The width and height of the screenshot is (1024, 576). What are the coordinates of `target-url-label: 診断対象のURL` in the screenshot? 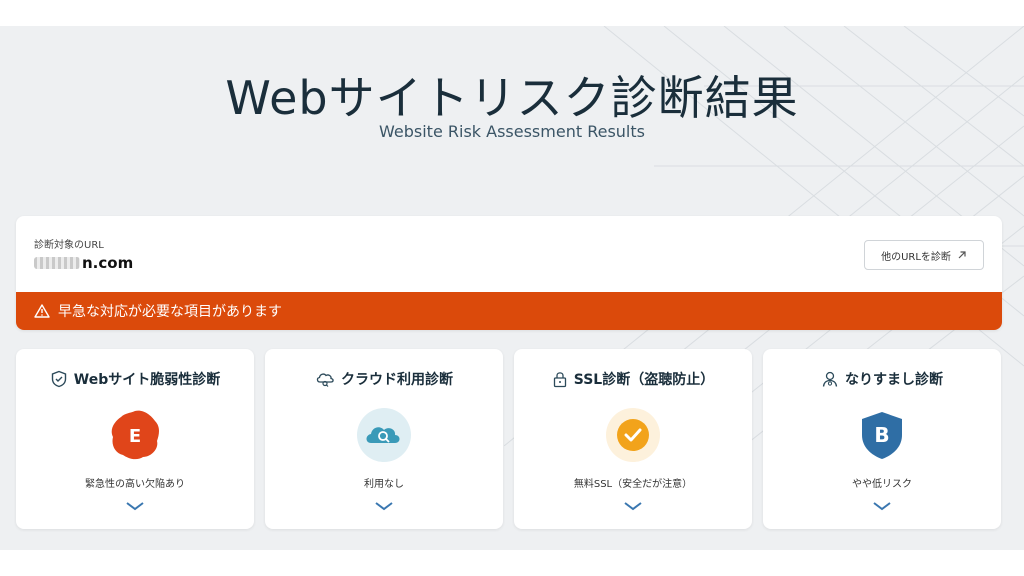 It's located at (69, 245).